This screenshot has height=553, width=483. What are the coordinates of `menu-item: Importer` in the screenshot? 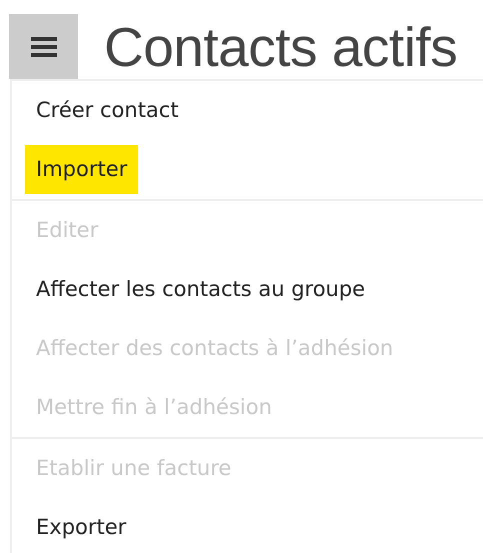 It's located at (81, 169).